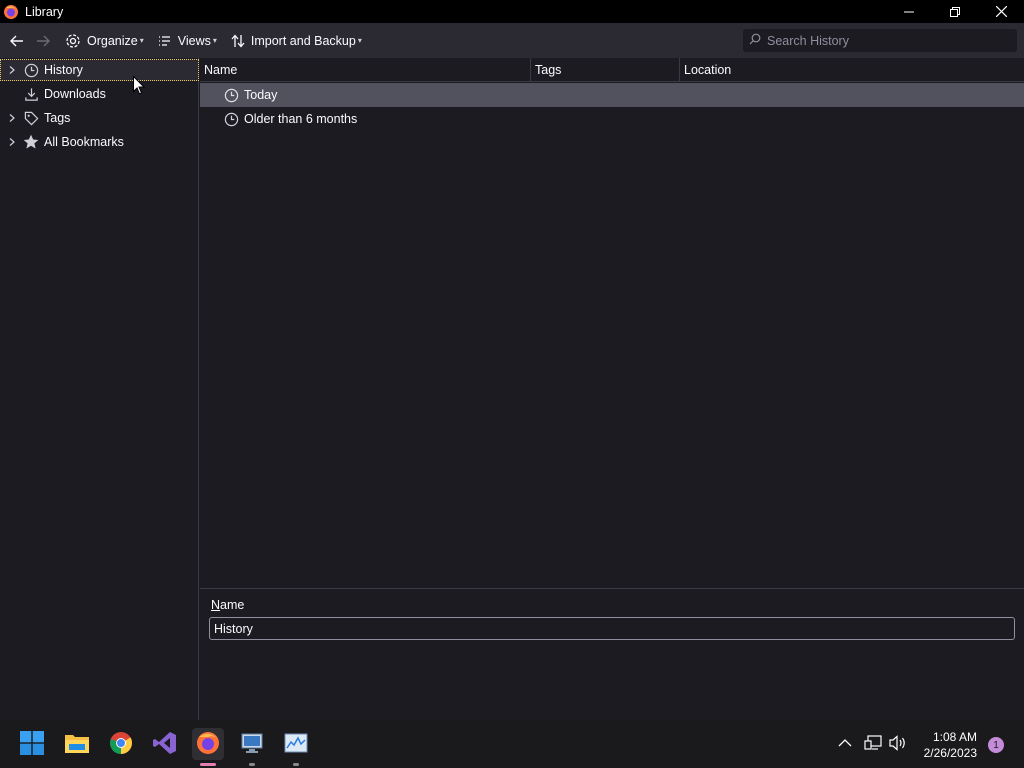 Image resolution: width=1024 pixels, height=768 pixels. I want to click on speaker-icon, so click(898, 744).